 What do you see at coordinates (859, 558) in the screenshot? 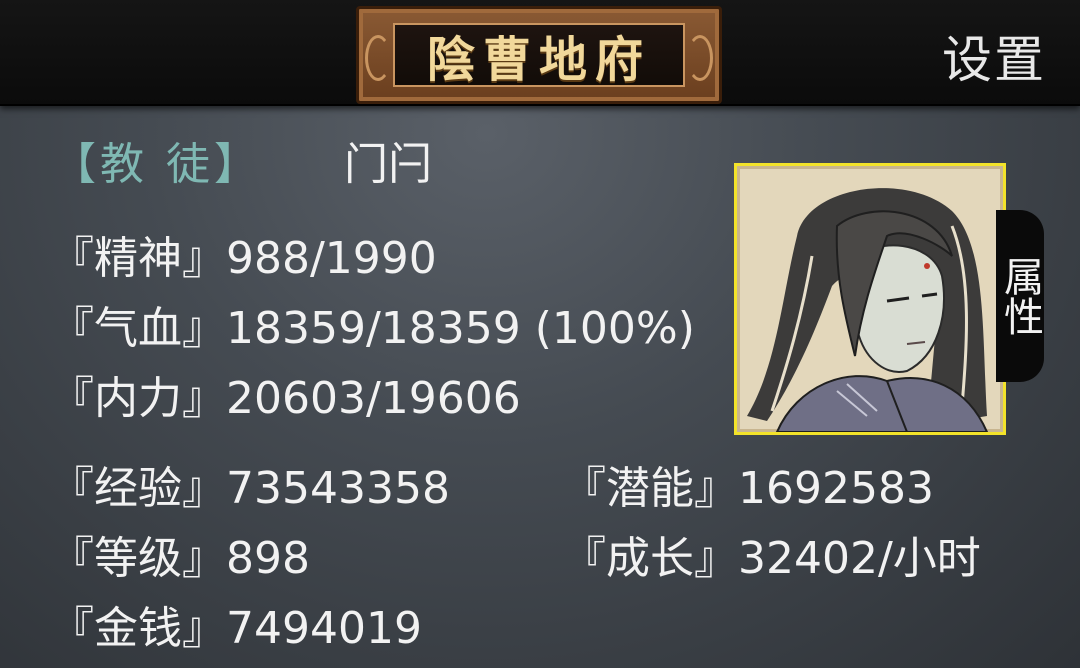
I see `stat-growth-value: 32402/小时` at bounding box center [859, 558].